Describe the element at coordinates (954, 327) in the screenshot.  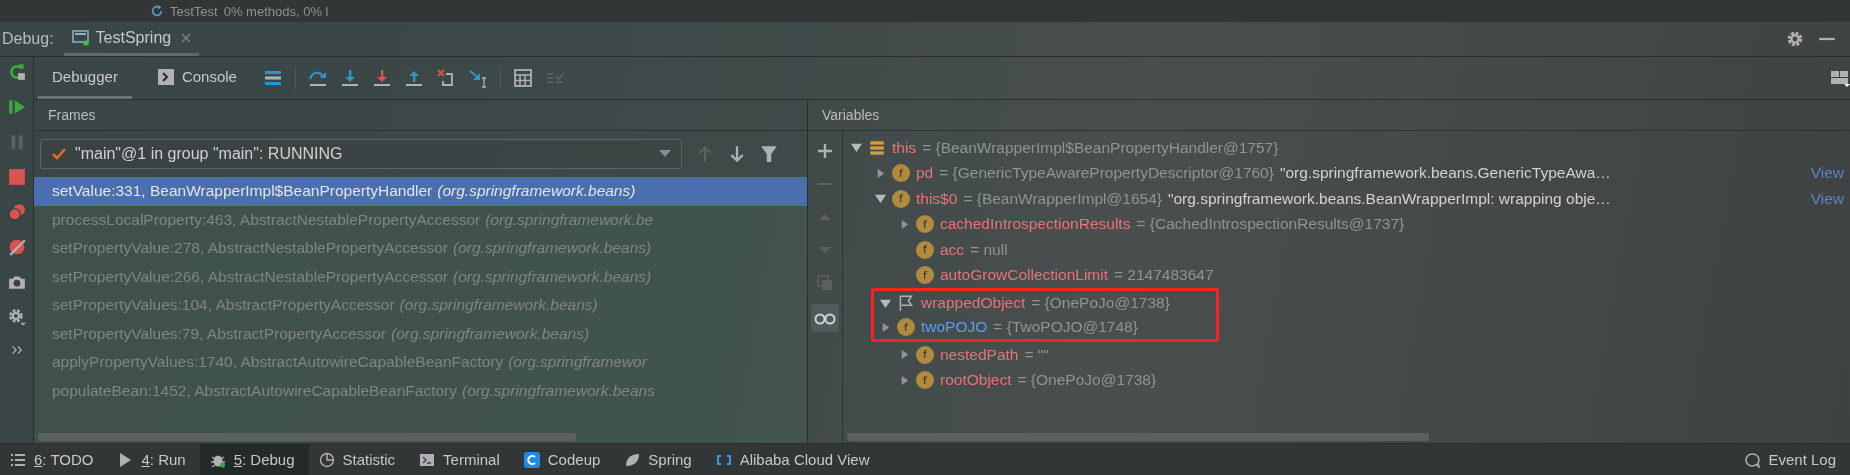
I see `variable-name: twoPOJO` at that location.